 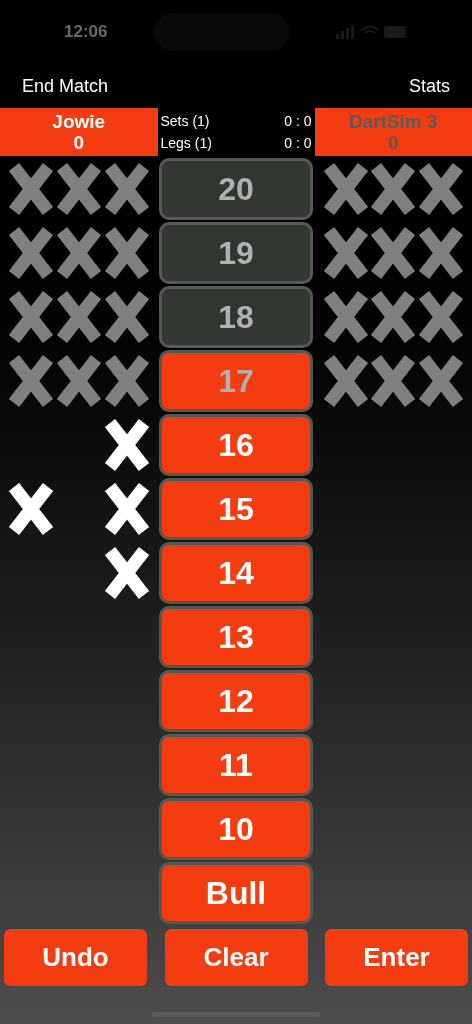 I want to click on match-format-label: Sets (1), so click(x=185, y=121).